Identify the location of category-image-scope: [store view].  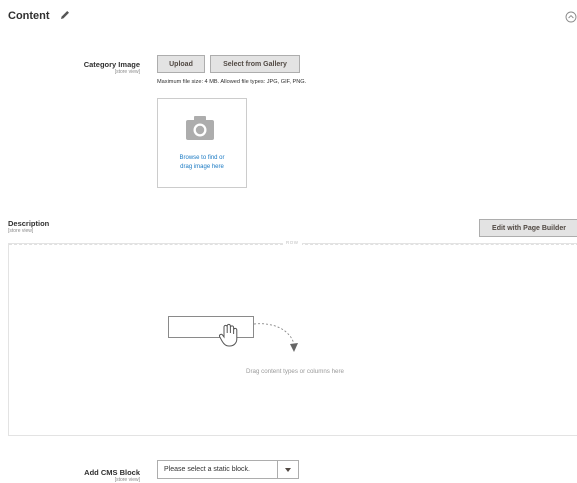
(127, 72).